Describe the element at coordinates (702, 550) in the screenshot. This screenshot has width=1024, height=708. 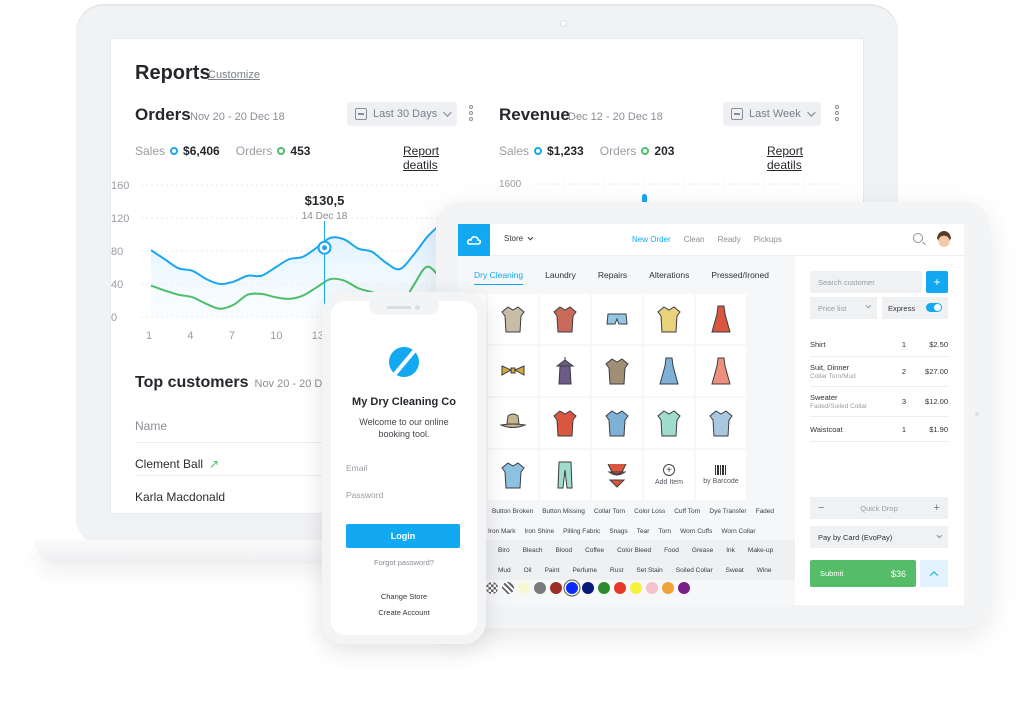
I see `tag-chip: Grease` at that location.